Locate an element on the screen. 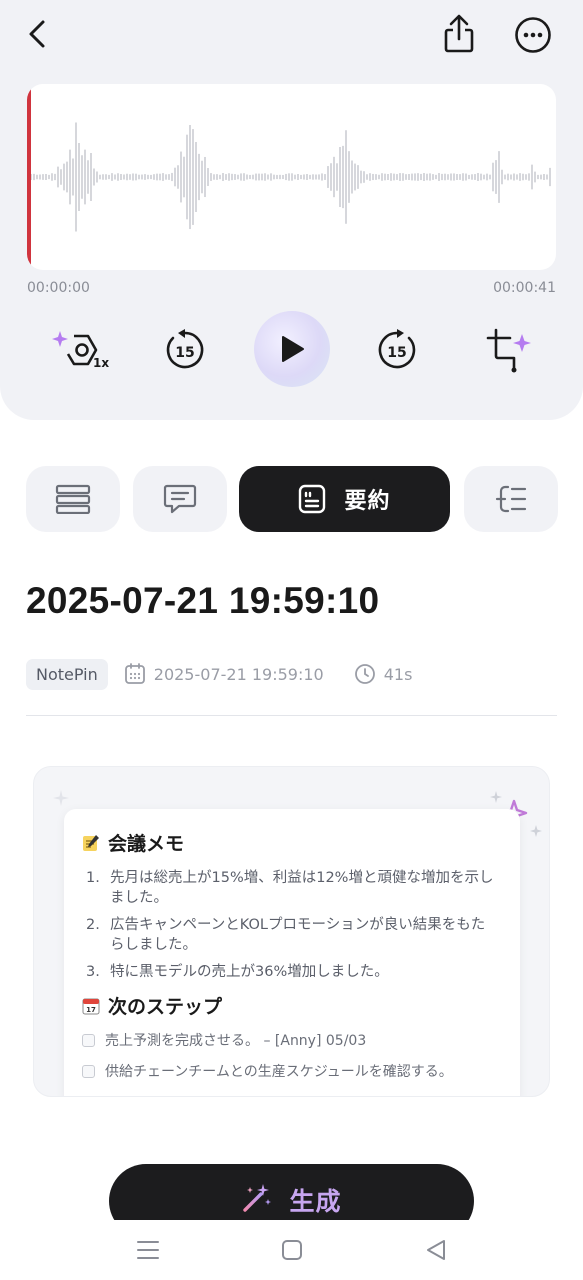 This screenshot has width=583, height=1280. rewind-15-icon: 15 is located at coordinates (185, 349).